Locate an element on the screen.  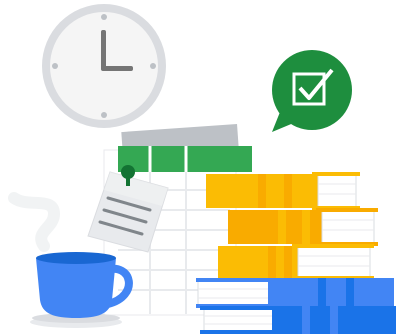
book-yellow-top is located at coordinates (283, 191).